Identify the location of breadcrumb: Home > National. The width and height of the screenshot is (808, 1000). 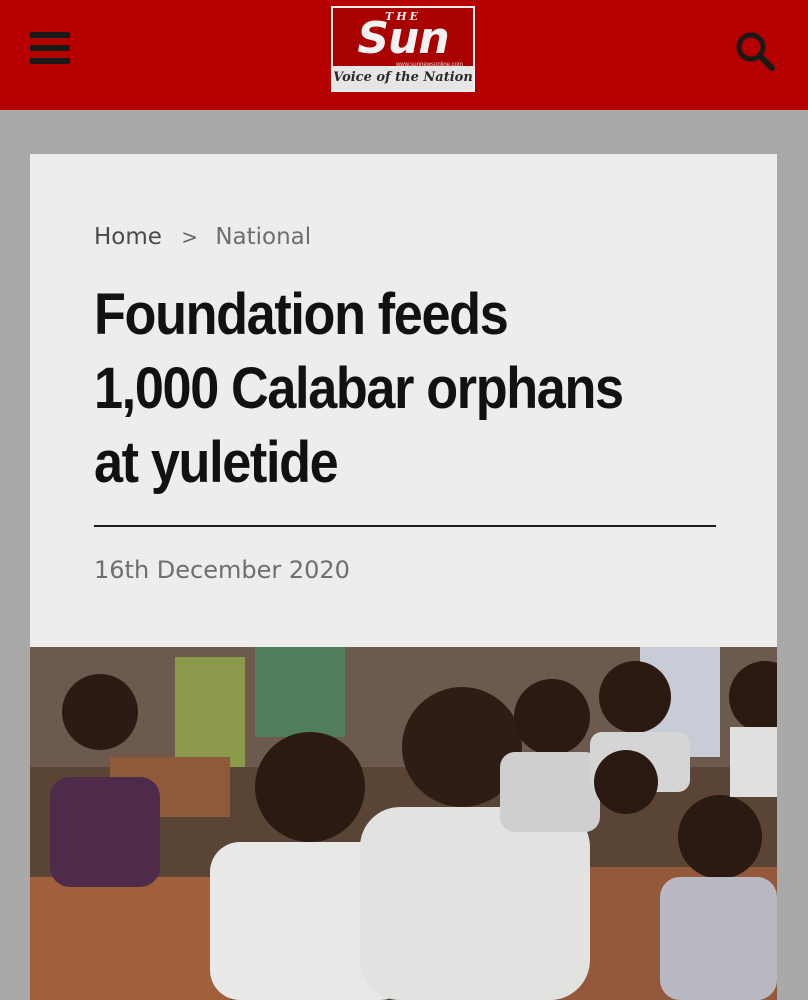
(202, 237).